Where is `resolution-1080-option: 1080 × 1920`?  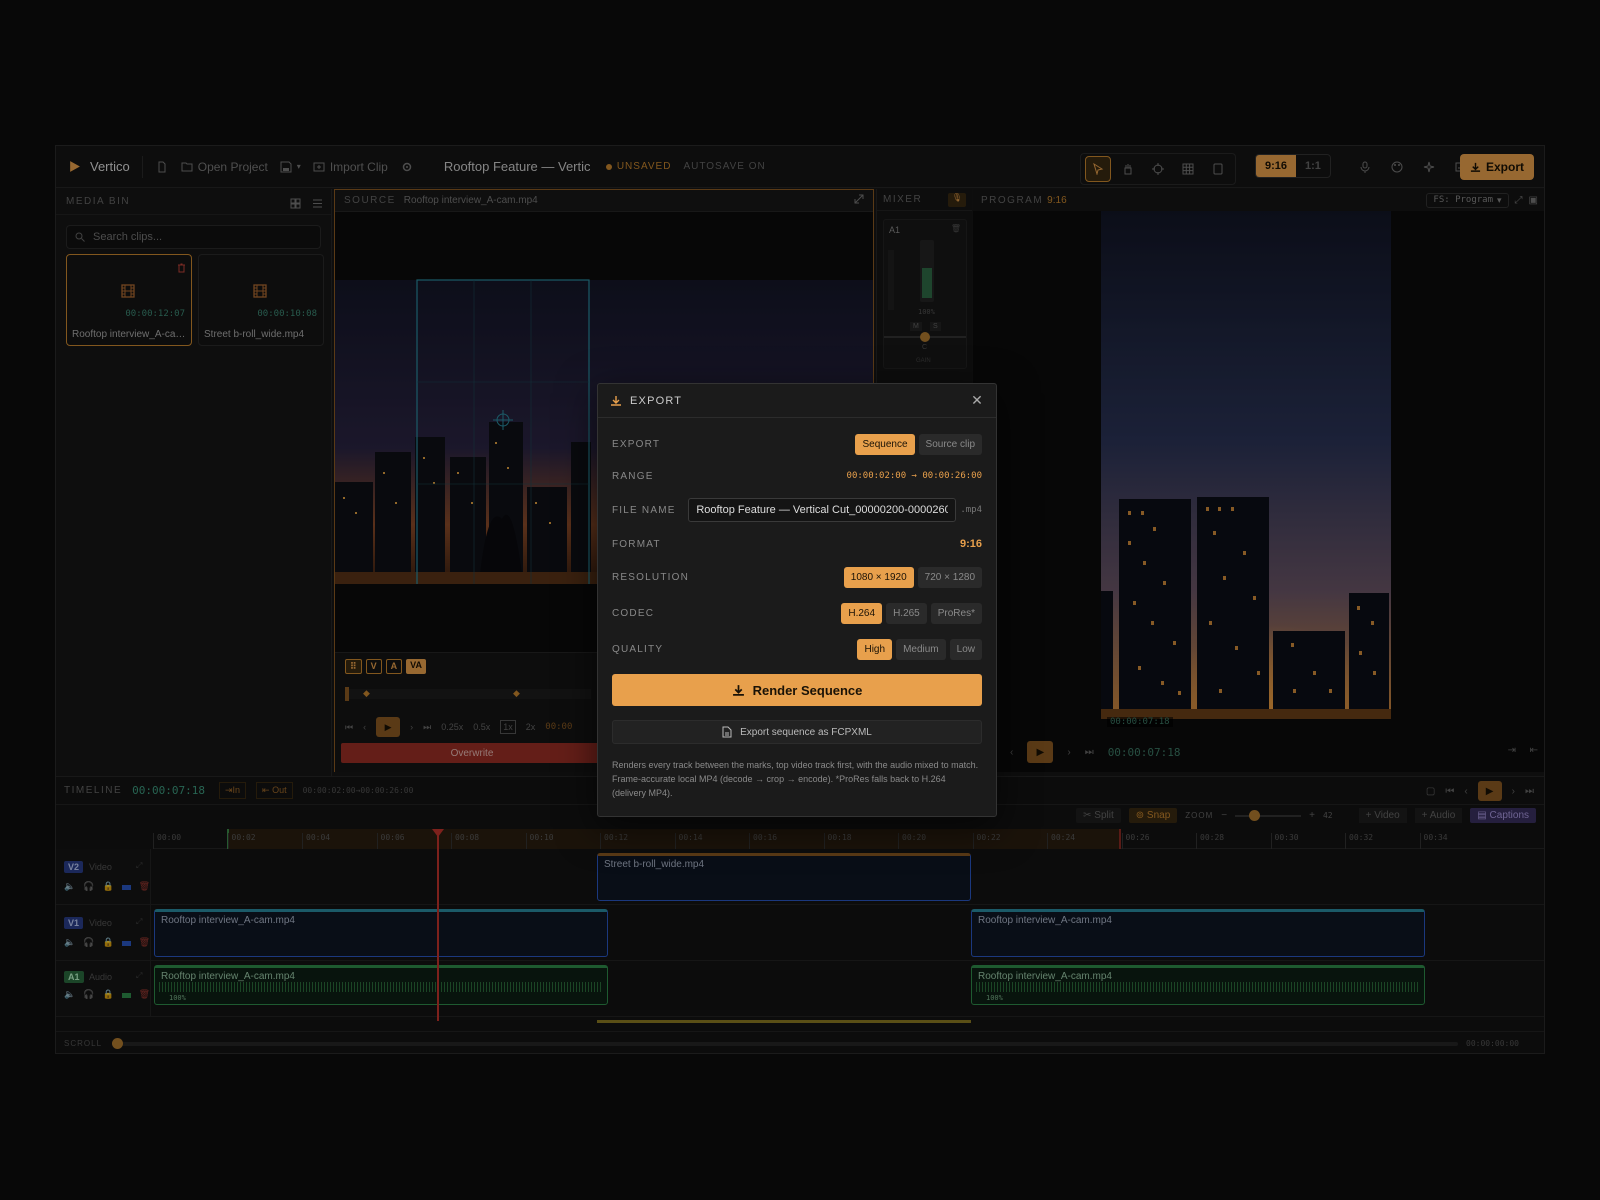 resolution-1080-option: 1080 × 1920 is located at coordinates (878, 577).